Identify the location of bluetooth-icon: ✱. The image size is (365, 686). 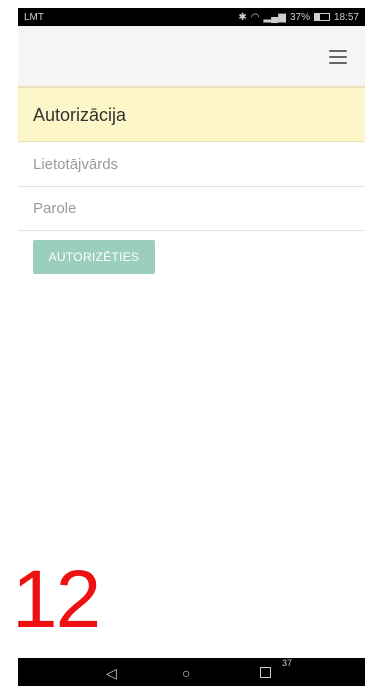
(242, 17).